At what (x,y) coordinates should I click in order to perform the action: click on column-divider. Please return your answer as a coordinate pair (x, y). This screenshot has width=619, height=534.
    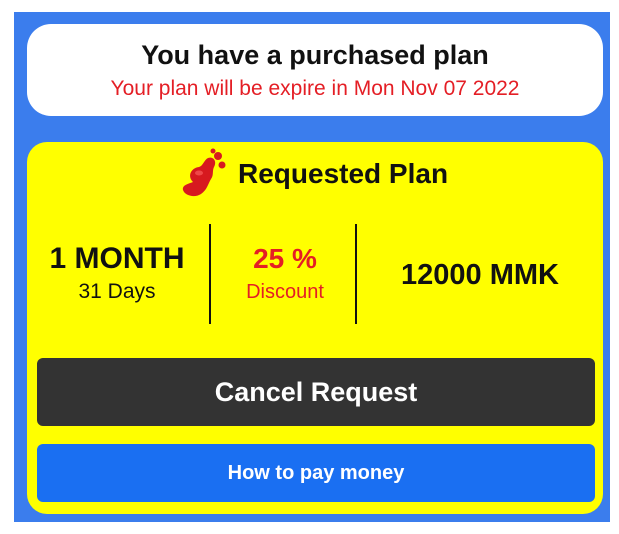
    Looking at the image, I should click on (210, 274).